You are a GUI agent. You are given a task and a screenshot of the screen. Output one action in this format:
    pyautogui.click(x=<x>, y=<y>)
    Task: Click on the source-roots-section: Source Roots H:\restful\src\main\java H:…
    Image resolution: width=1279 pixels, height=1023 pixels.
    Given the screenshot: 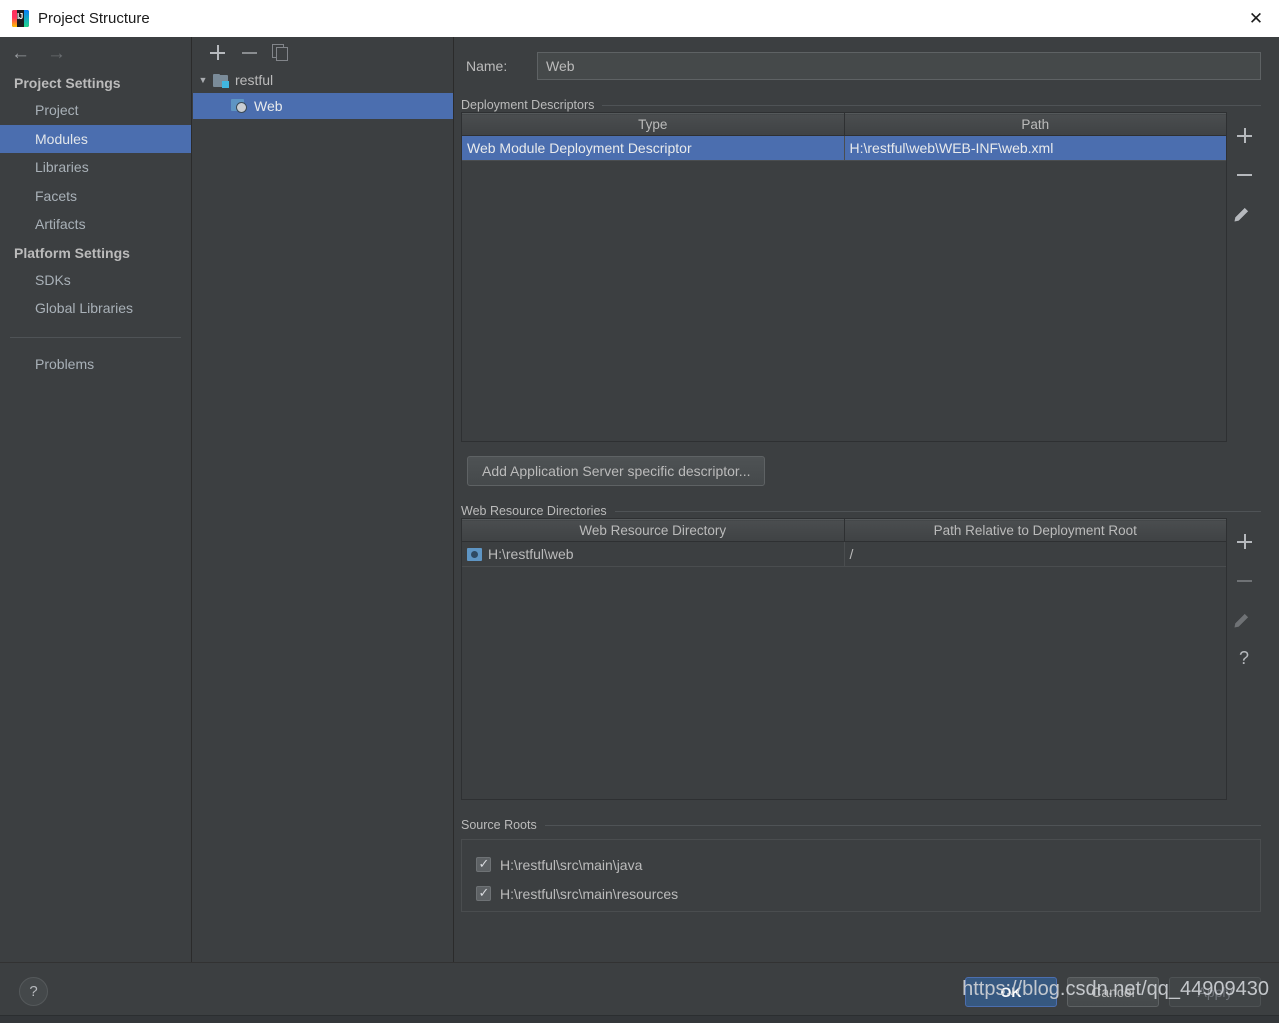 What is the action you would take?
    pyautogui.click(x=861, y=856)
    